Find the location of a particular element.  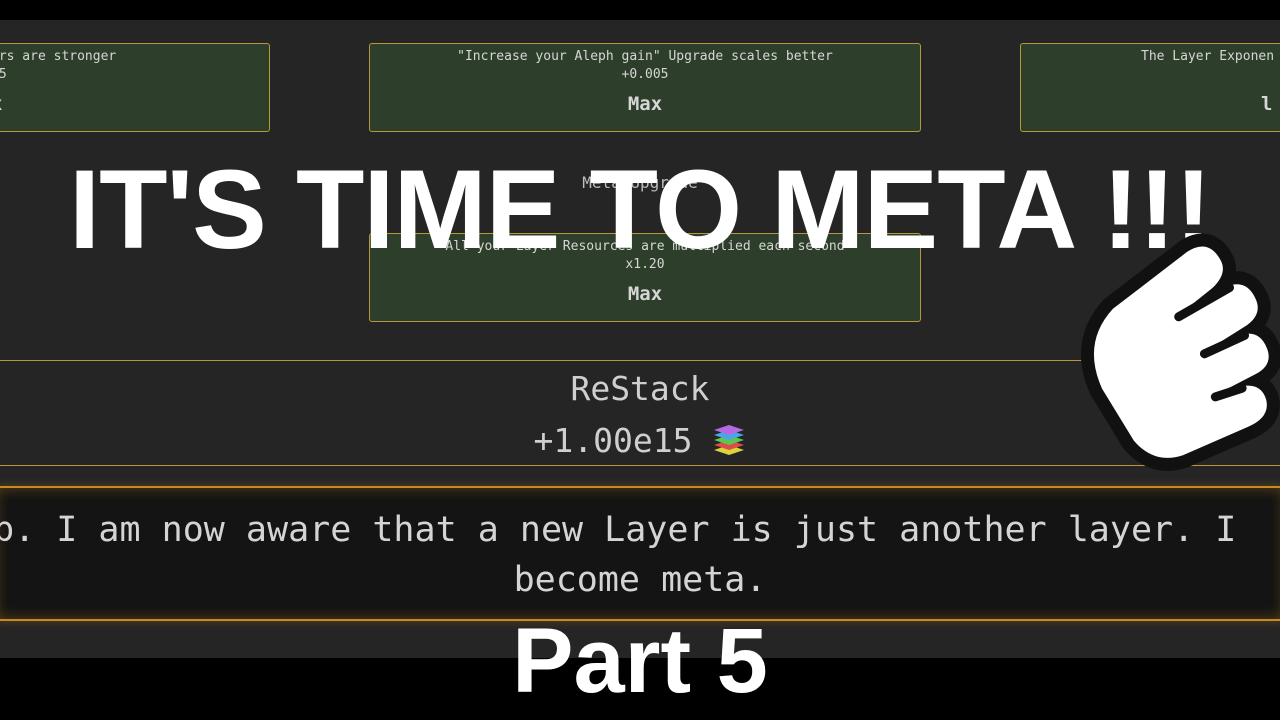

restack-amount: +1.00e15 is located at coordinates (613, 440).